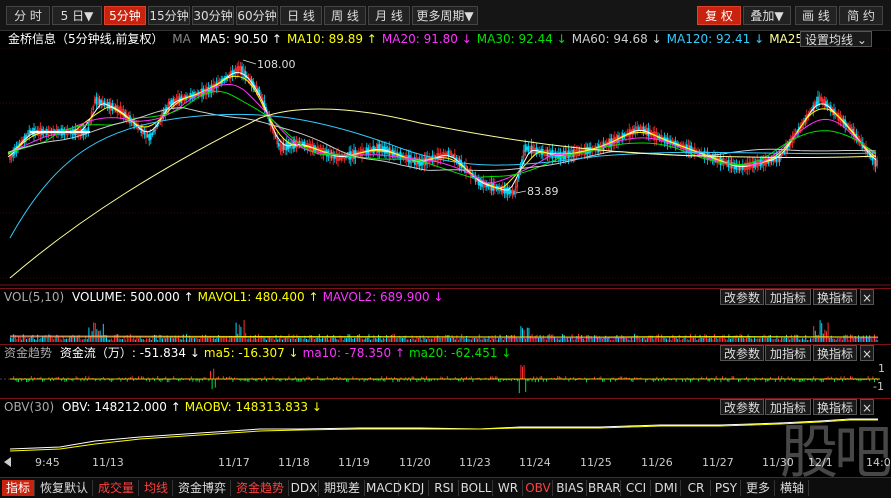  Describe the element at coordinates (445, 325) in the screenshot. I see `volume-chart` at that location.